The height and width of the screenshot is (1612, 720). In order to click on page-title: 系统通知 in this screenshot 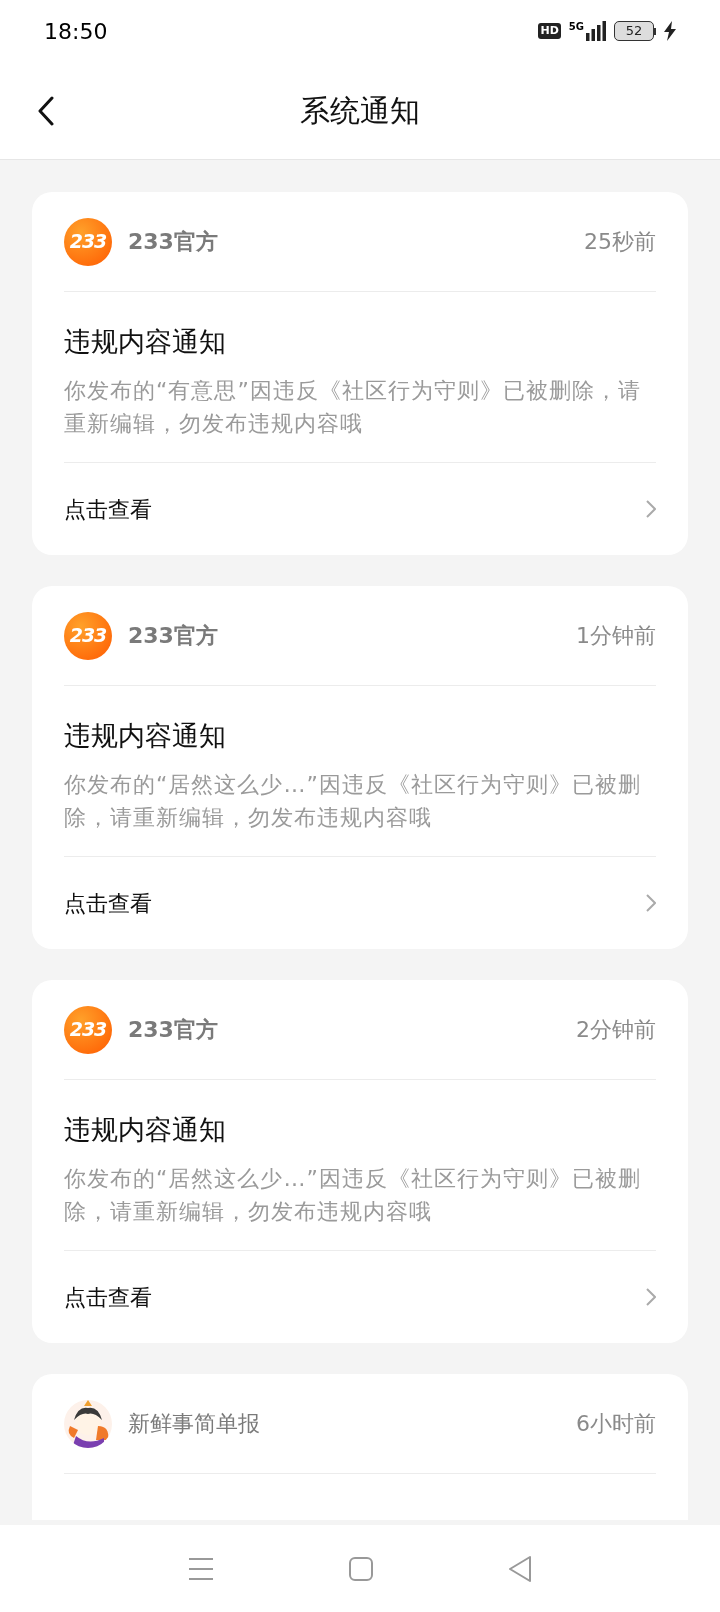, I will do `click(360, 111)`.